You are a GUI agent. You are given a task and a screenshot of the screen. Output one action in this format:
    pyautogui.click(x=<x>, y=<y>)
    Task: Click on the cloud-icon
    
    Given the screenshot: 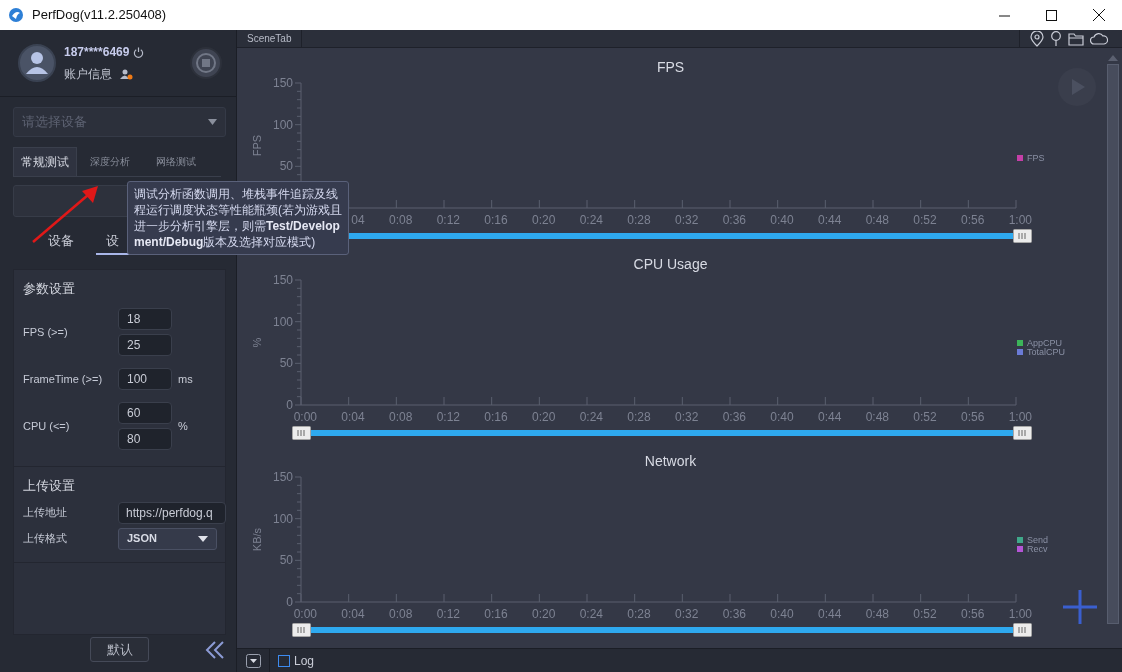 What is the action you would take?
    pyautogui.click(x=1099, y=38)
    